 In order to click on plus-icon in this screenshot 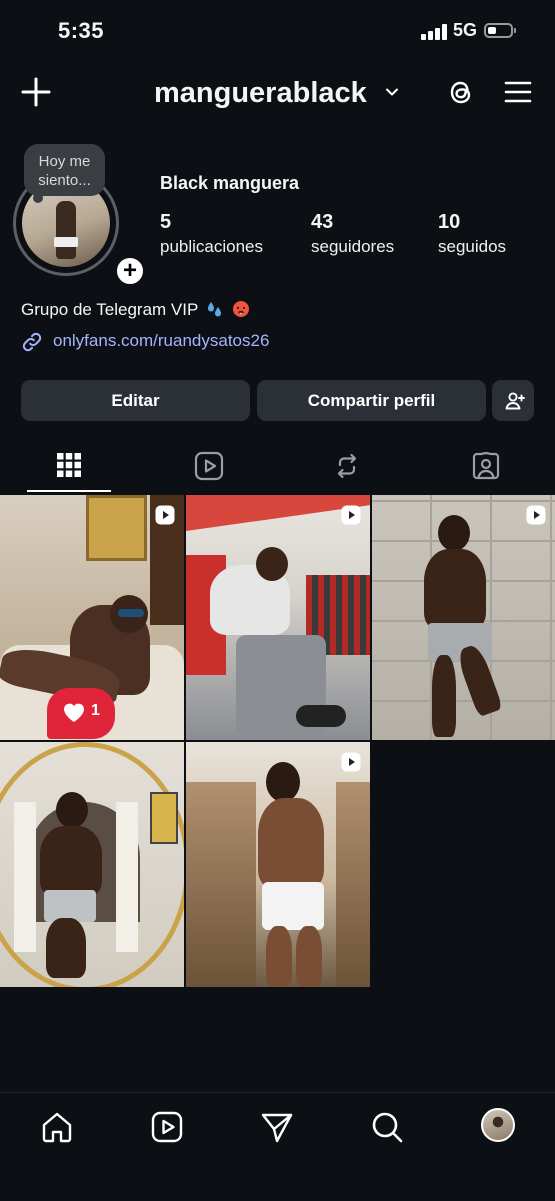, I will do `click(36, 92)`.